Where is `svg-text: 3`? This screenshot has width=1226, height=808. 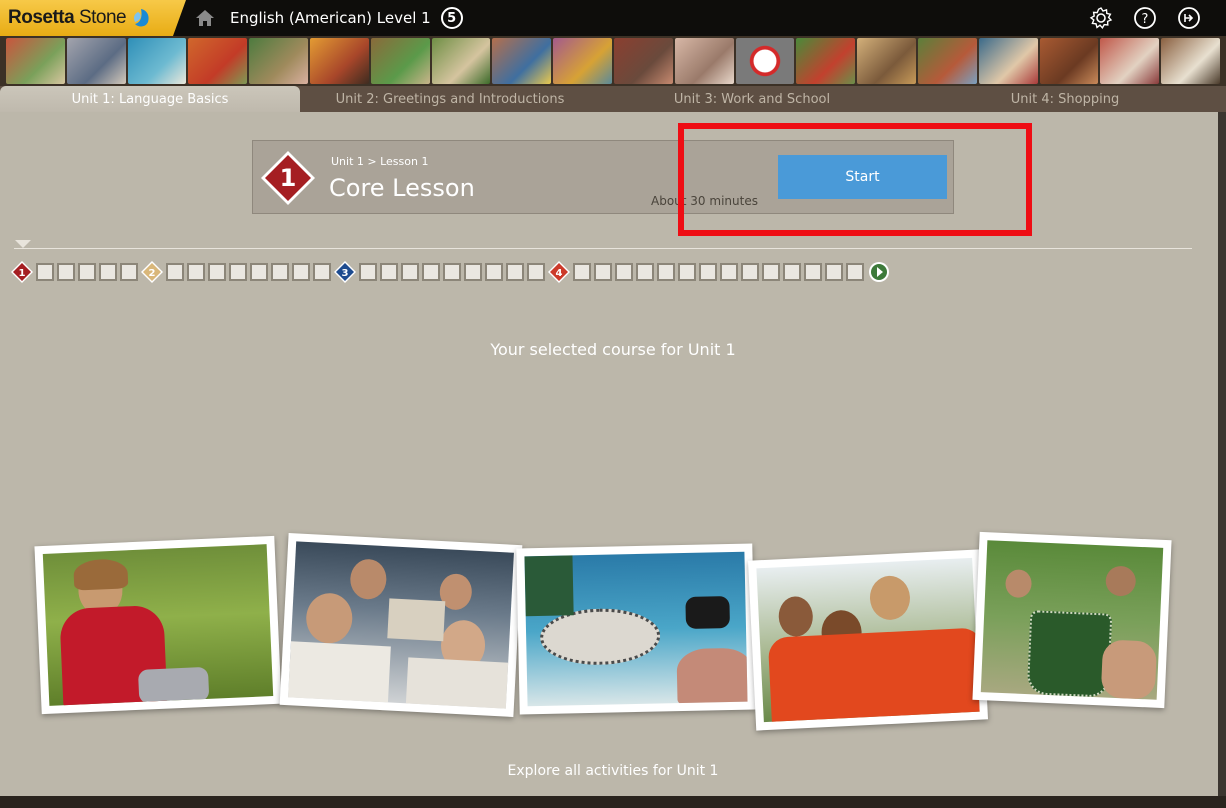 svg-text: 3 is located at coordinates (345, 273).